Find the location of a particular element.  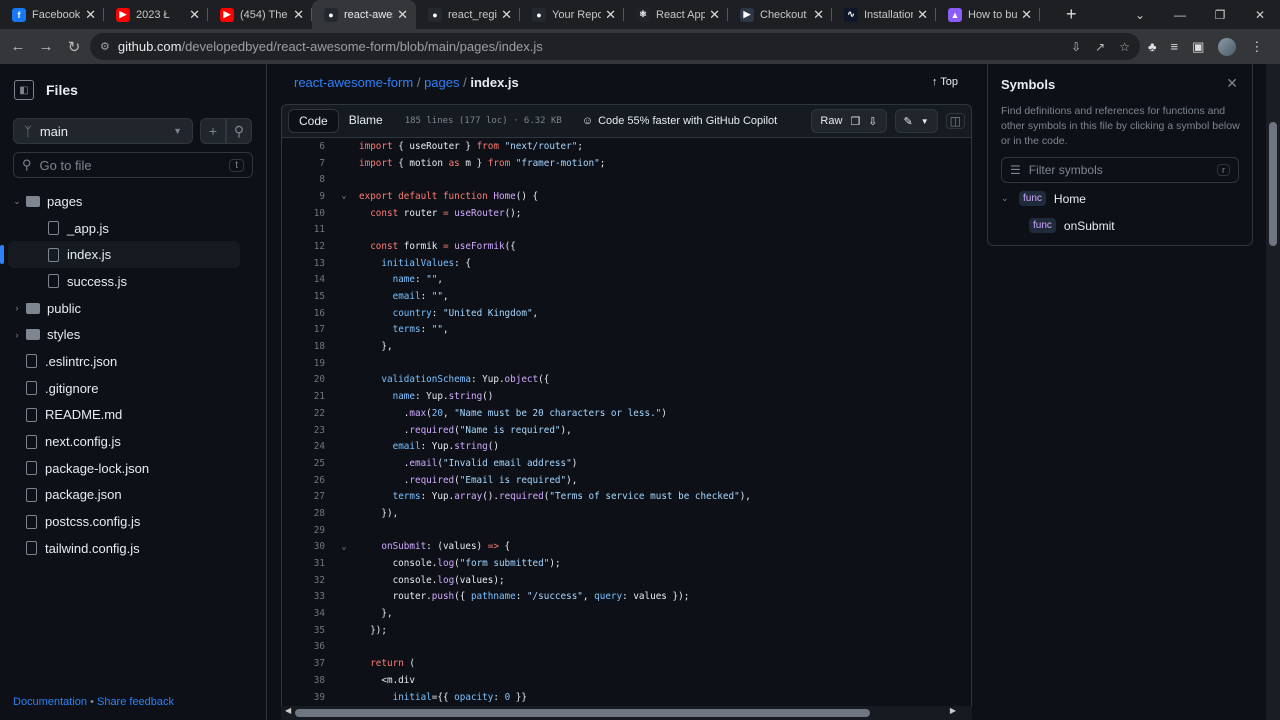

line-number: 36 is located at coordinates (305, 646).